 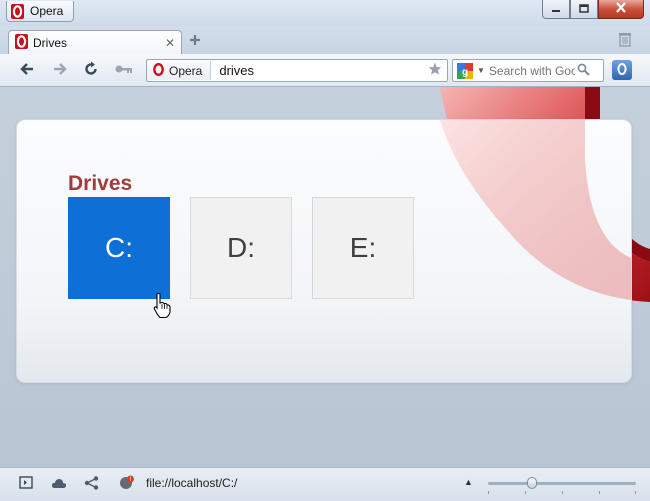 What do you see at coordinates (192, 483) in the screenshot?
I see `status-url: file://localhost/C:/` at bounding box center [192, 483].